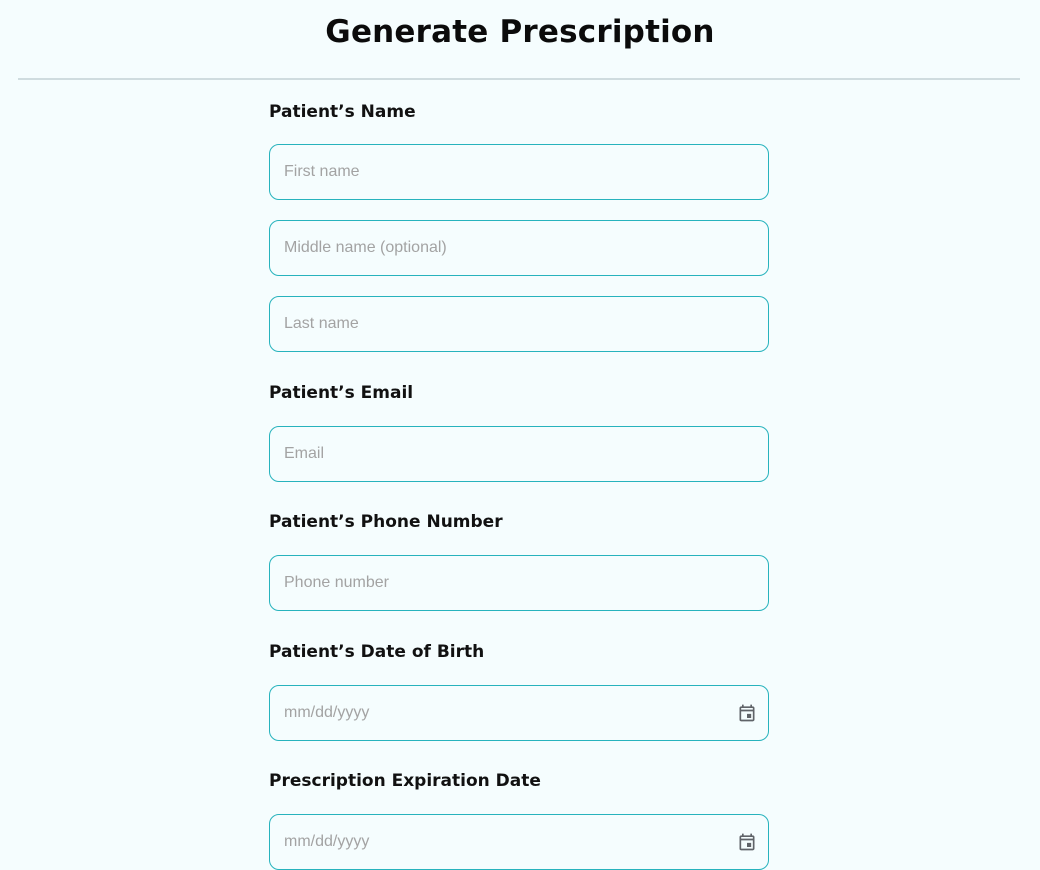 The height and width of the screenshot is (870, 1040). I want to click on email-input, so click(519, 454).